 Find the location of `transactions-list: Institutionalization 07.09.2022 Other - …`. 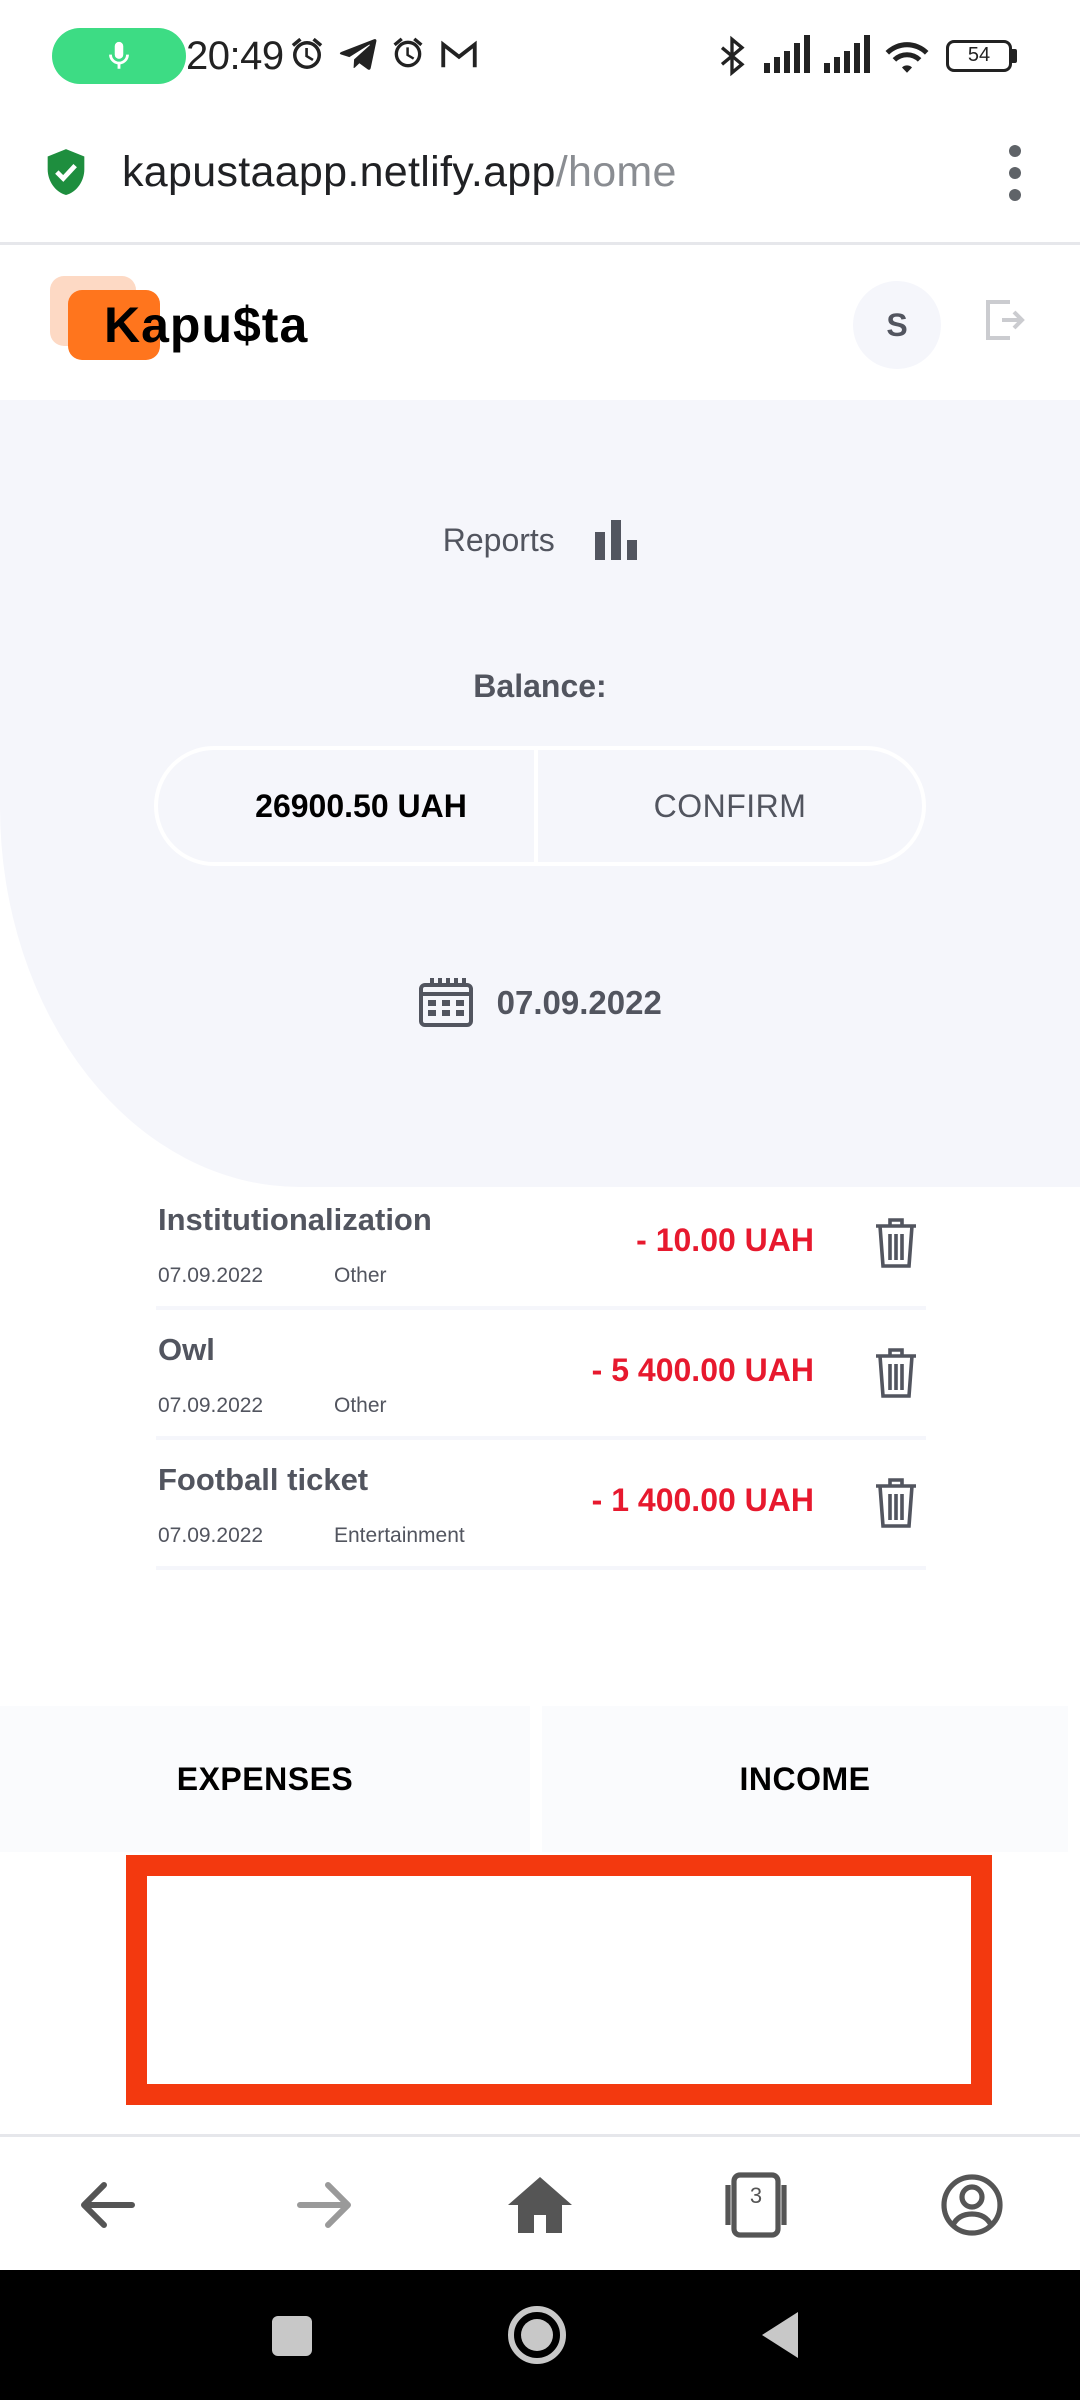

transactions-list: Institutionalization 07.09.2022 Other - … is located at coordinates (541, 1410).